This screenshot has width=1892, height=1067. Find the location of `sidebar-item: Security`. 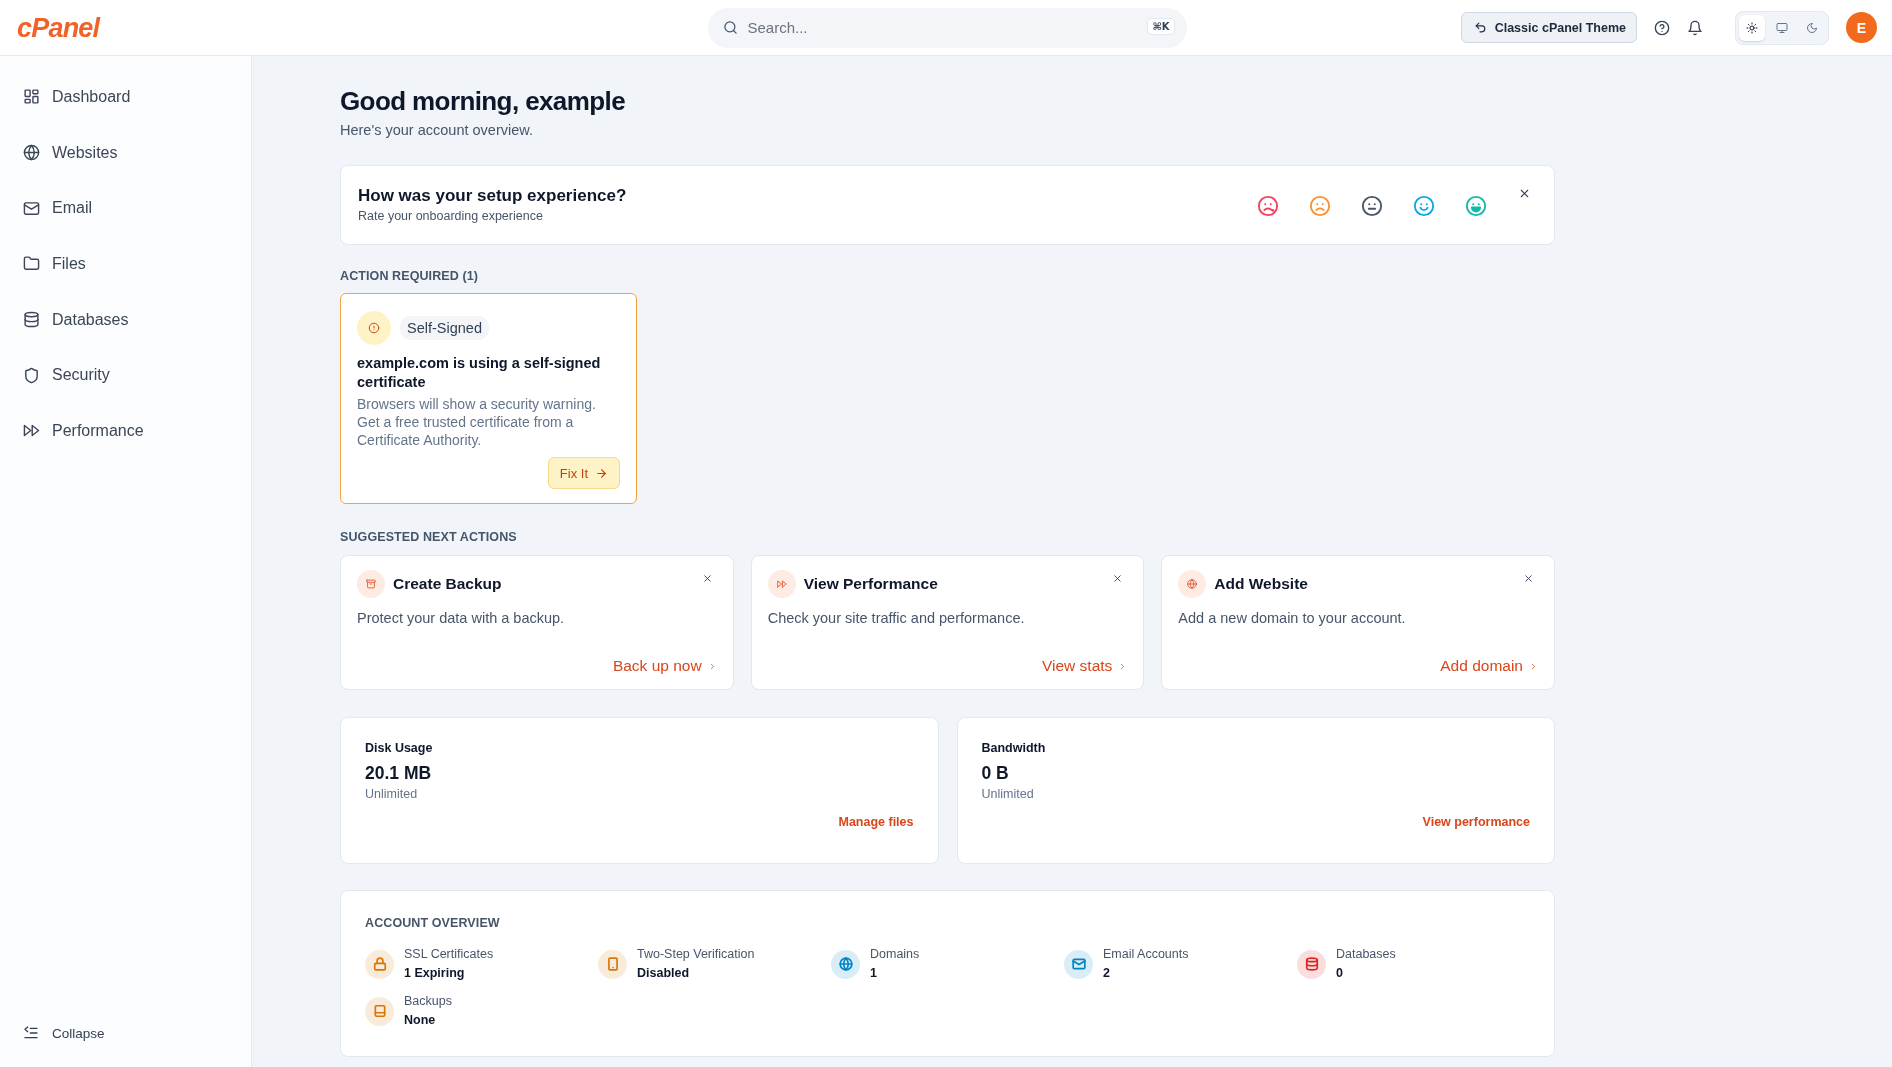

sidebar-item: Security is located at coordinates (125, 375).